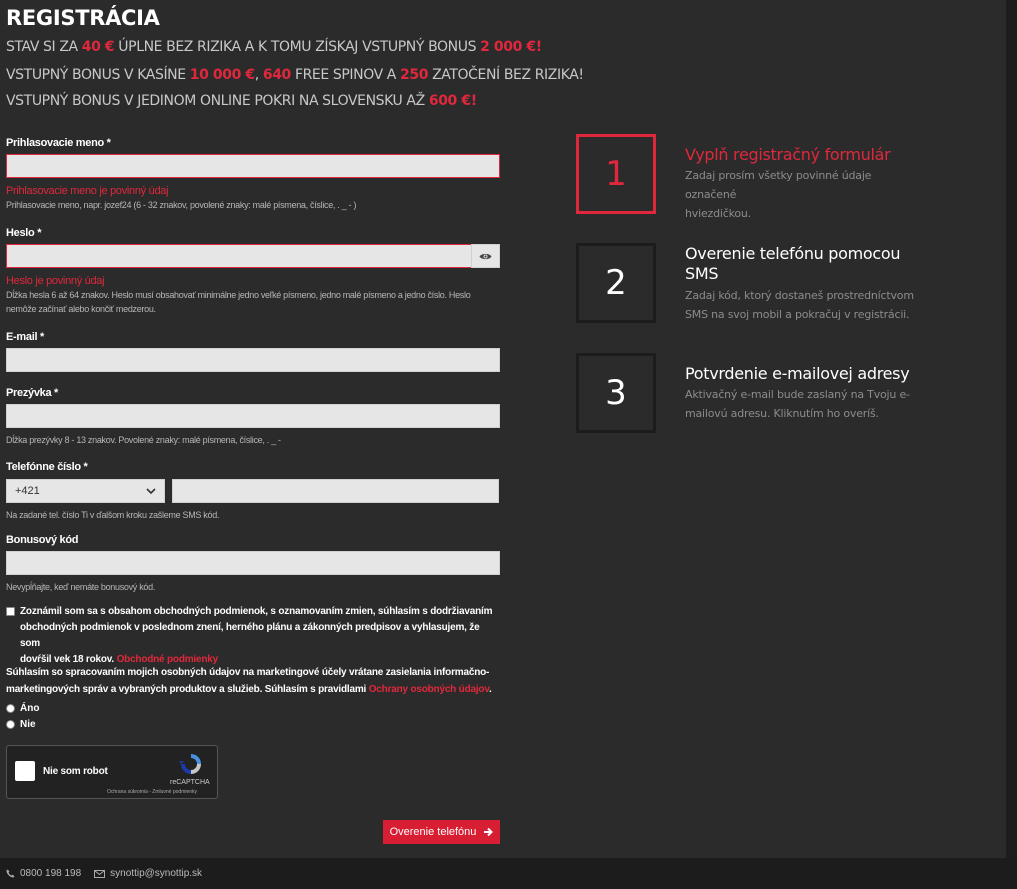  I want to click on phone-input, so click(335, 491).